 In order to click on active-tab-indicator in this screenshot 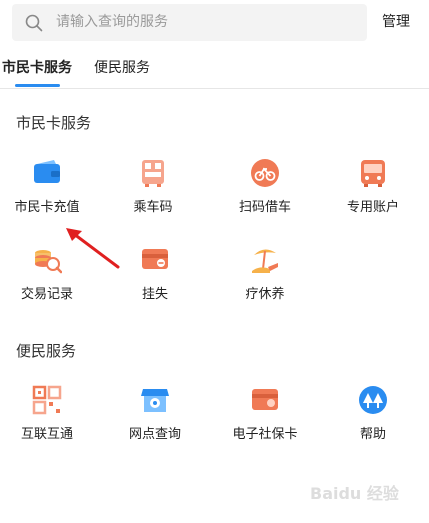, I will do `click(37, 85)`.